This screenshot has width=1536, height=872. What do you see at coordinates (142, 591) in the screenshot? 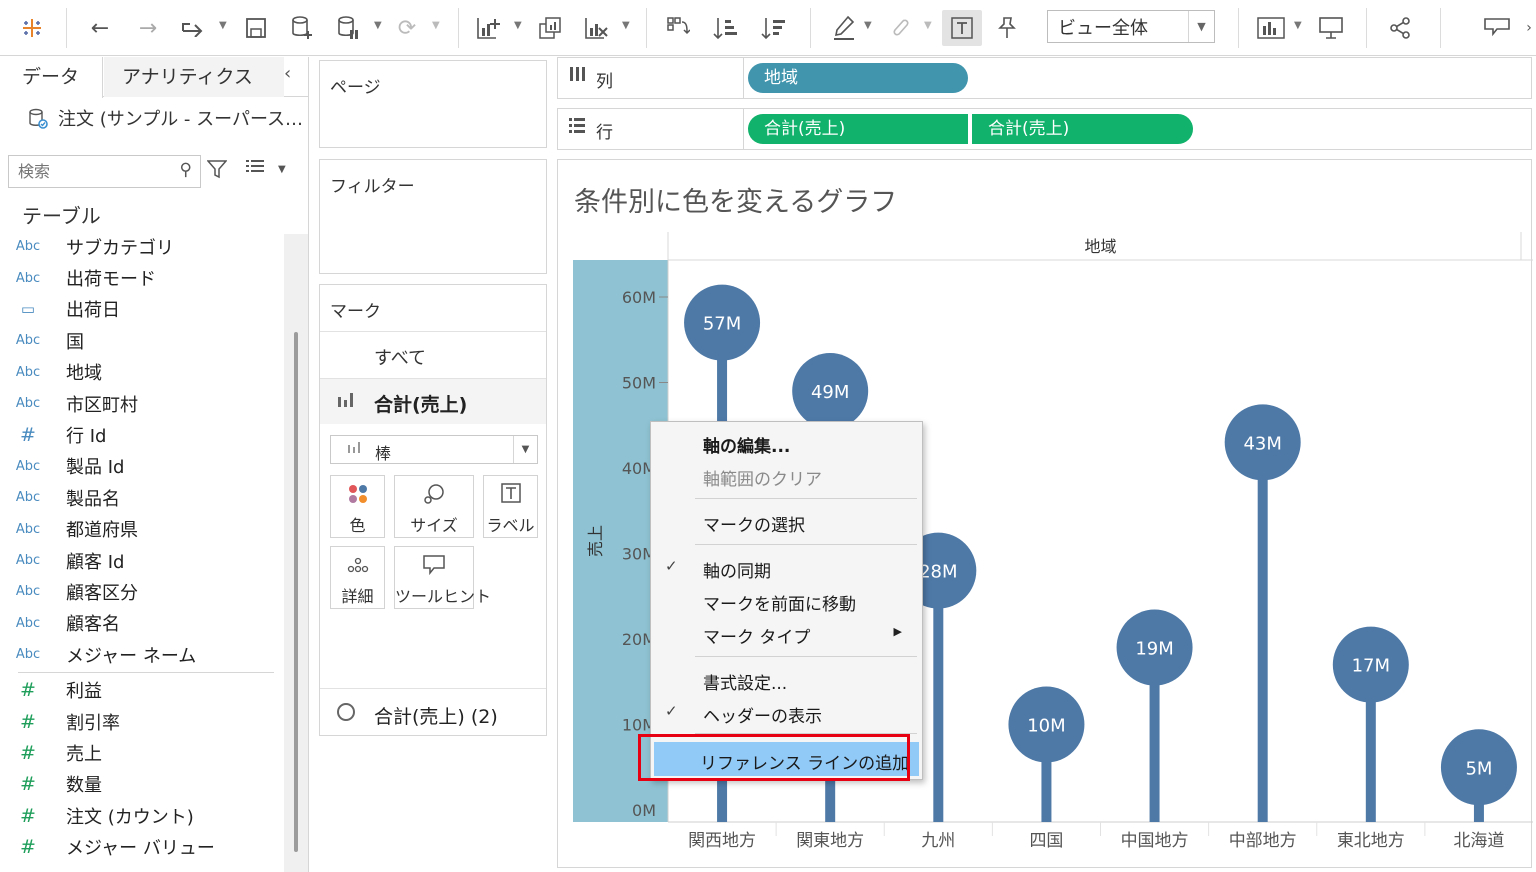
I see `field-item: Abc 顧客区分` at bounding box center [142, 591].